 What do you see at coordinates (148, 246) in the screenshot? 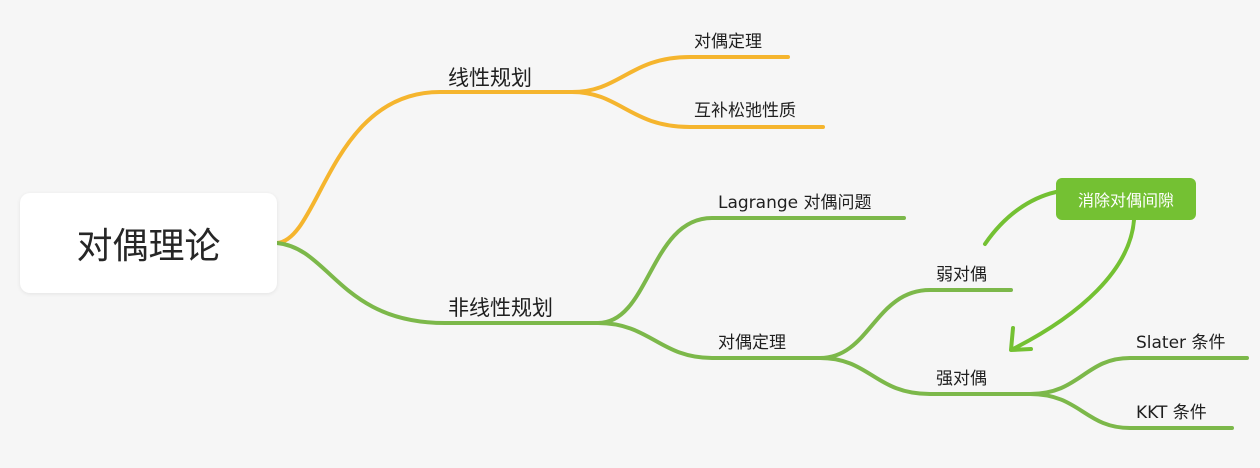
I see `root-label: 对偶理论` at bounding box center [148, 246].